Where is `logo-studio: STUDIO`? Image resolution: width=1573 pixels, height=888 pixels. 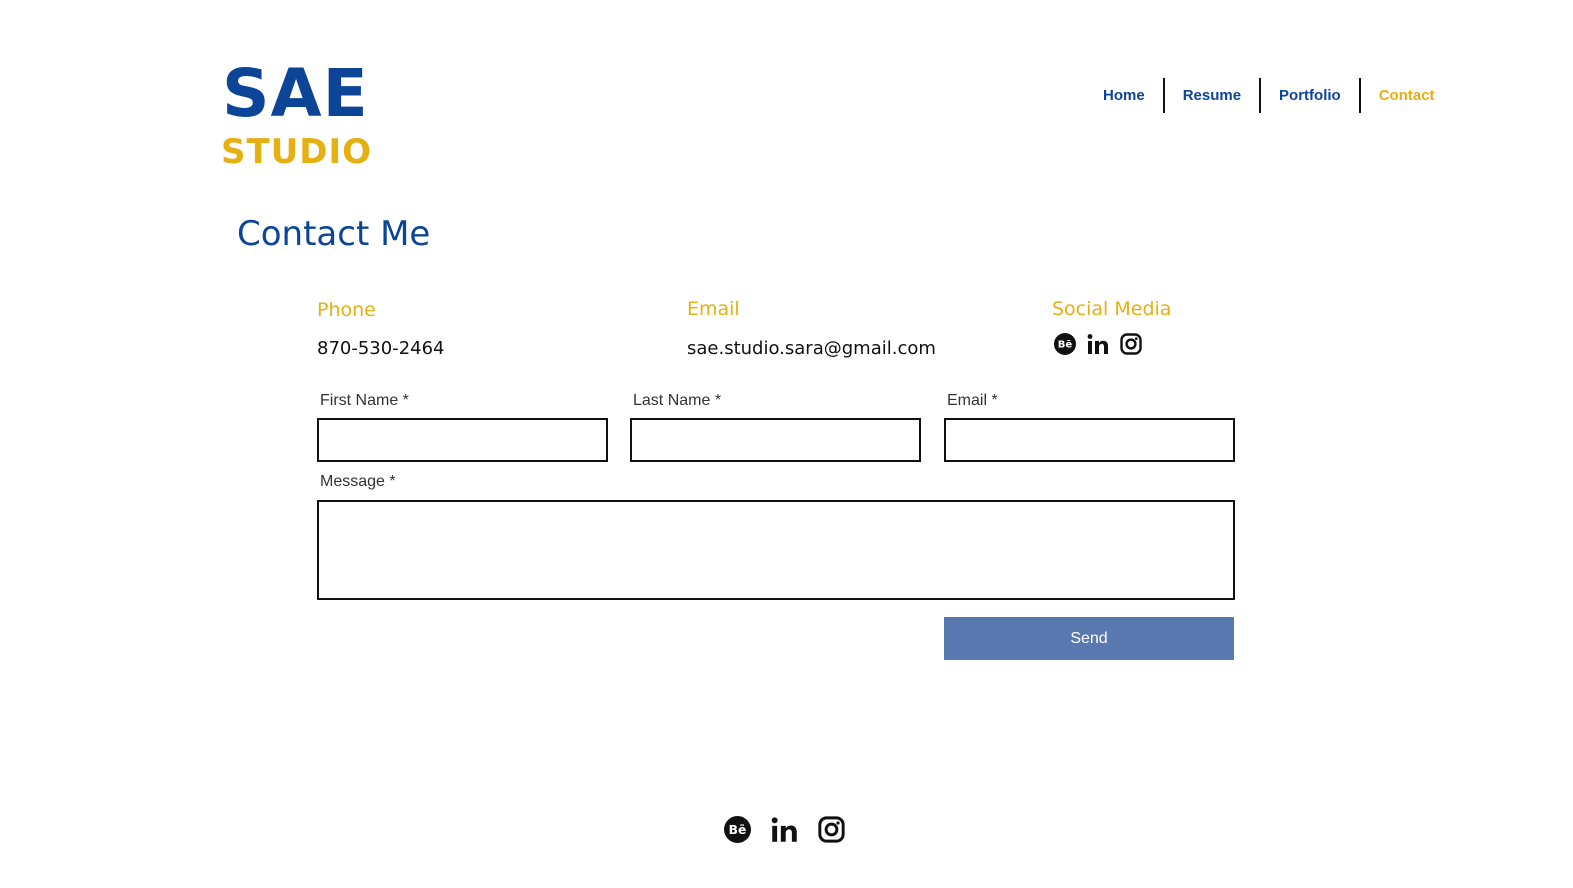
logo-studio: STUDIO is located at coordinates (297, 152).